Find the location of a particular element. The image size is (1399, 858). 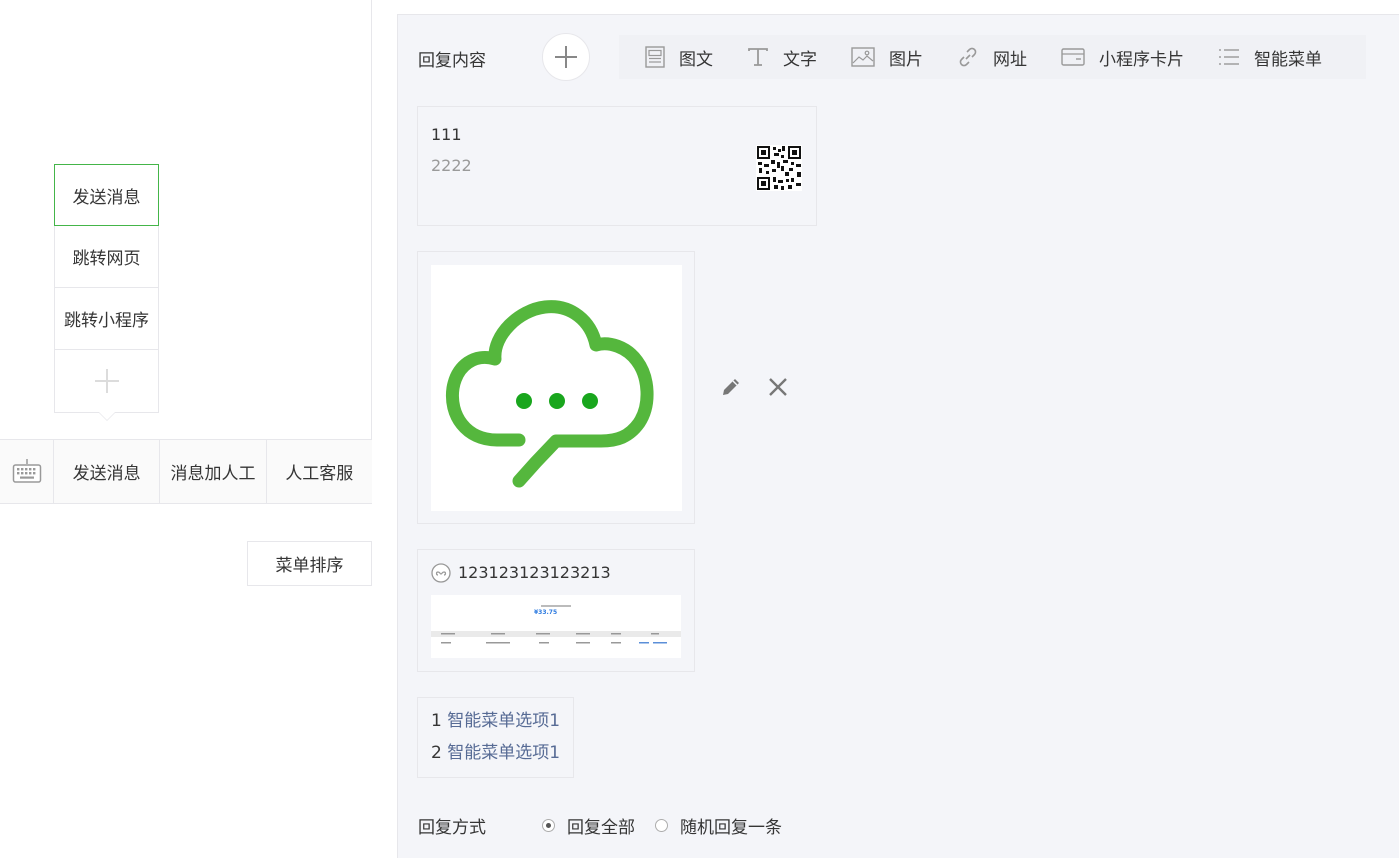

submenu-add-button is located at coordinates (106, 381).